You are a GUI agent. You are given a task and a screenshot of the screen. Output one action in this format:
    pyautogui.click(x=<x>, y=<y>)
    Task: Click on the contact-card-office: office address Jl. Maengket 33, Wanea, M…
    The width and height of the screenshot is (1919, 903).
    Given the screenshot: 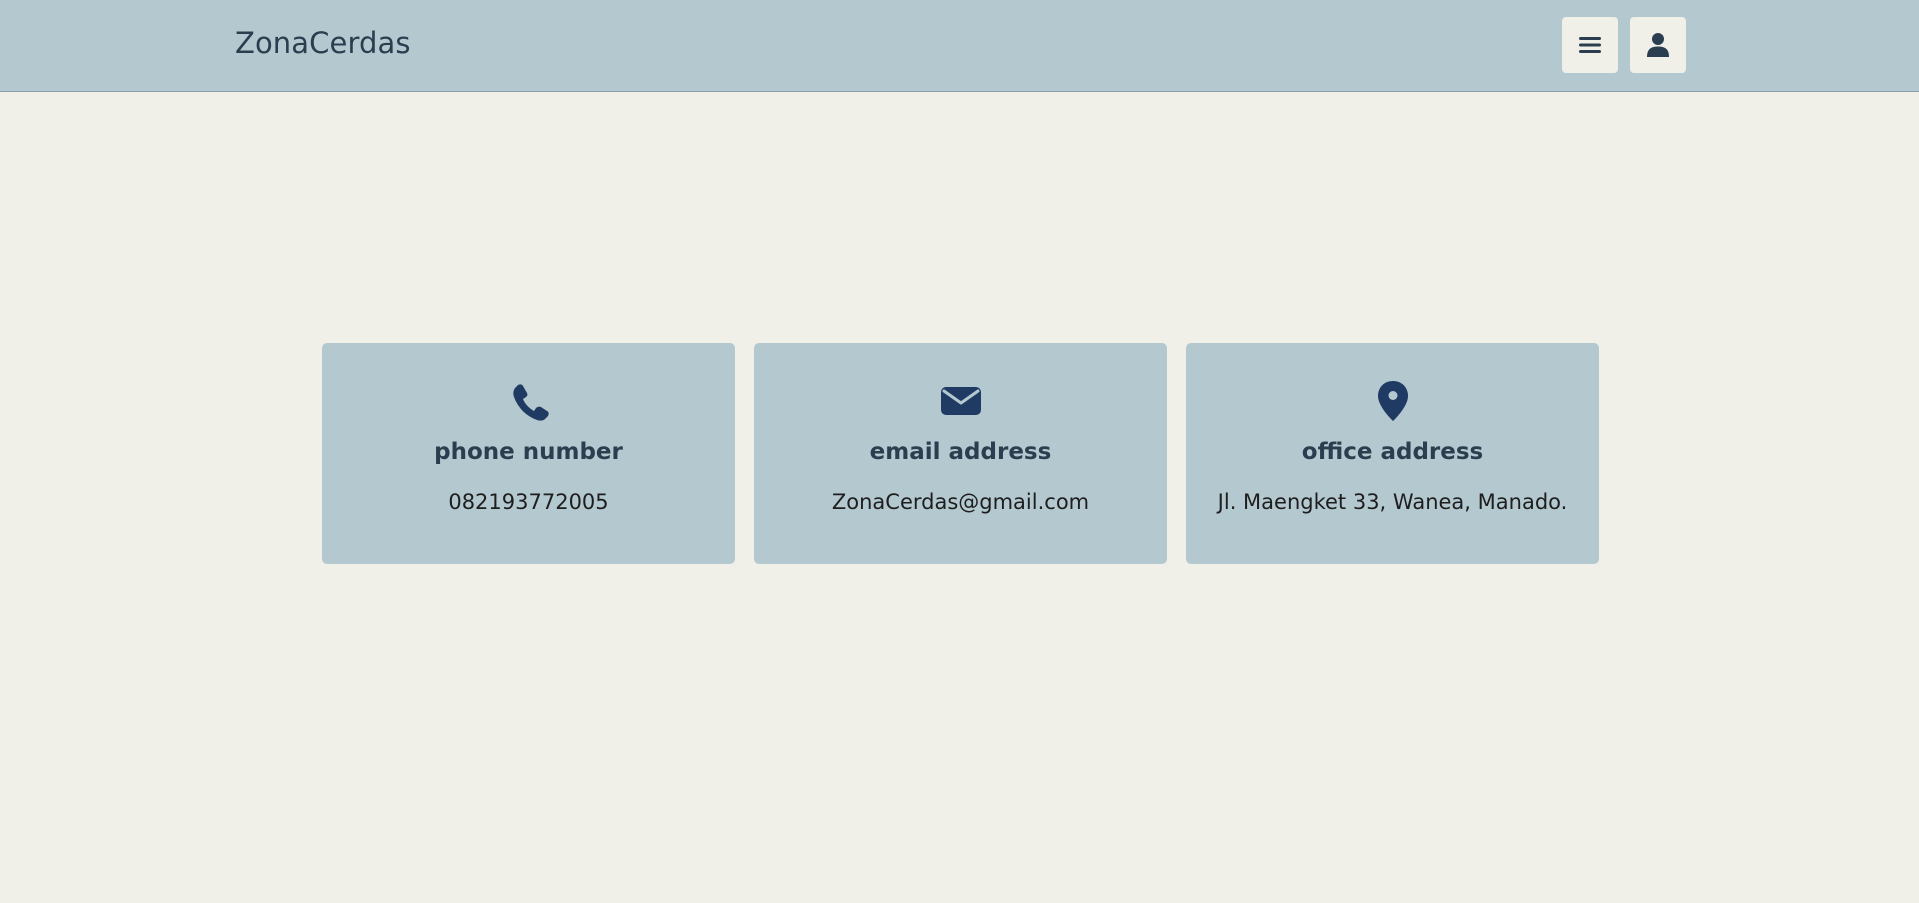 What is the action you would take?
    pyautogui.click(x=1392, y=453)
    